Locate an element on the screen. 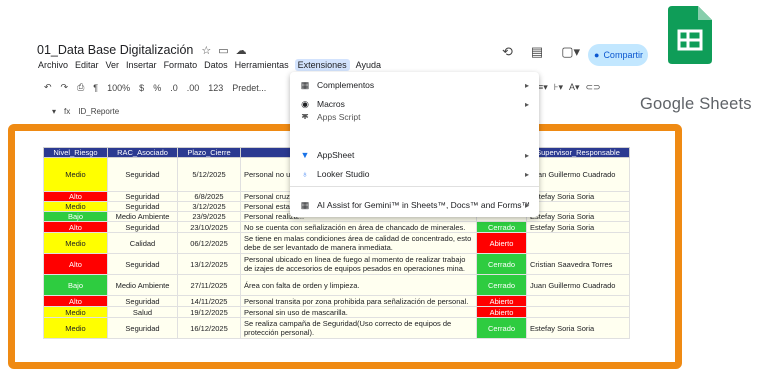 The width and height of the screenshot is (757, 372). menu-editar: Editar is located at coordinates (87, 65).